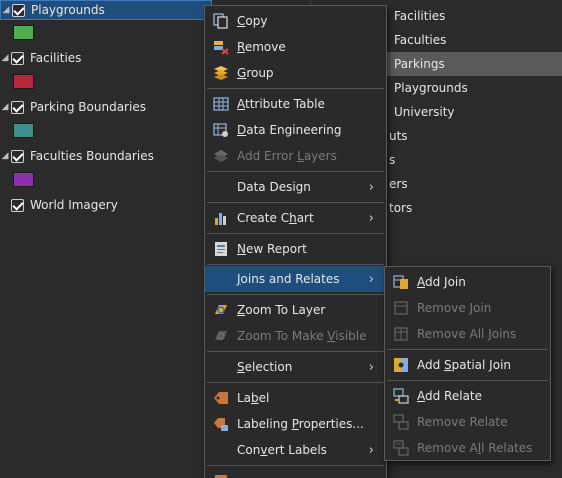 The height and width of the screenshot is (478, 562). I want to click on layer-row-facilities: ◢ Facilities, so click(41, 58).